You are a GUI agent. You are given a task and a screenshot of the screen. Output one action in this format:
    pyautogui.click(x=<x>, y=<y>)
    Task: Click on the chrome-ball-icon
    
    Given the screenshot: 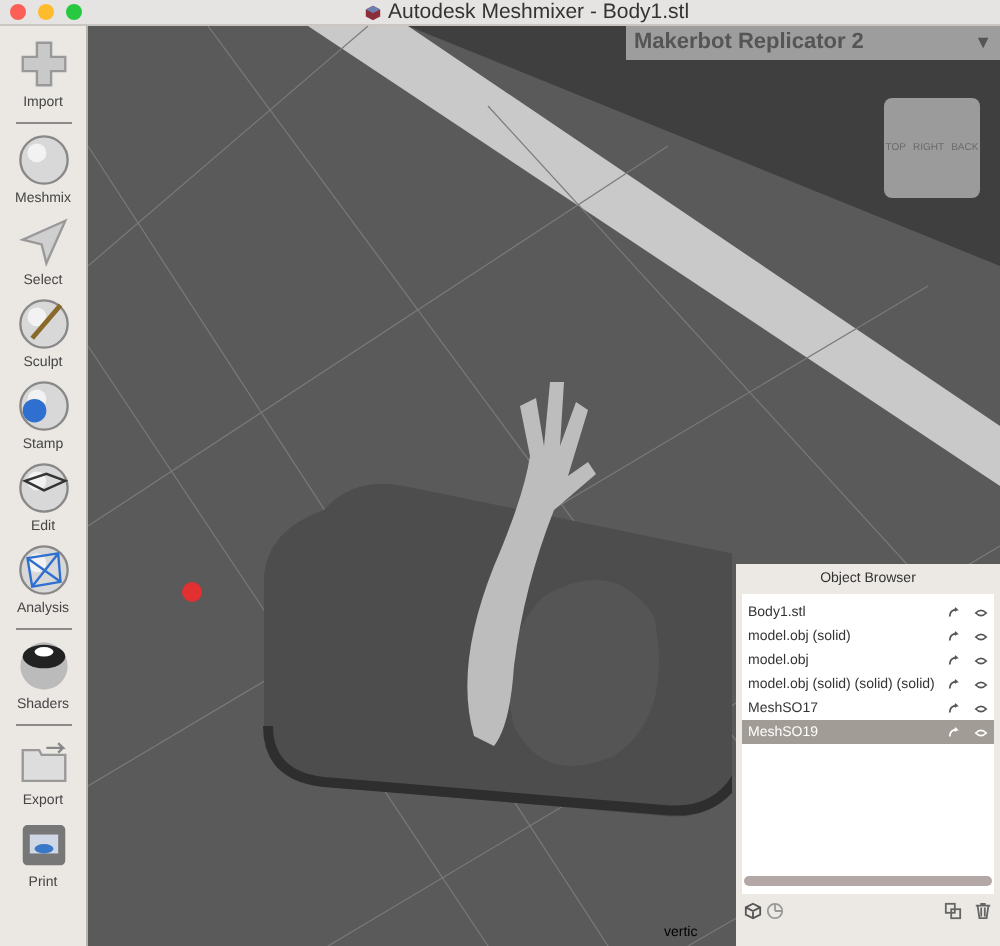 What is the action you would take?
    pyautogui.click(x=43, y=666)
    